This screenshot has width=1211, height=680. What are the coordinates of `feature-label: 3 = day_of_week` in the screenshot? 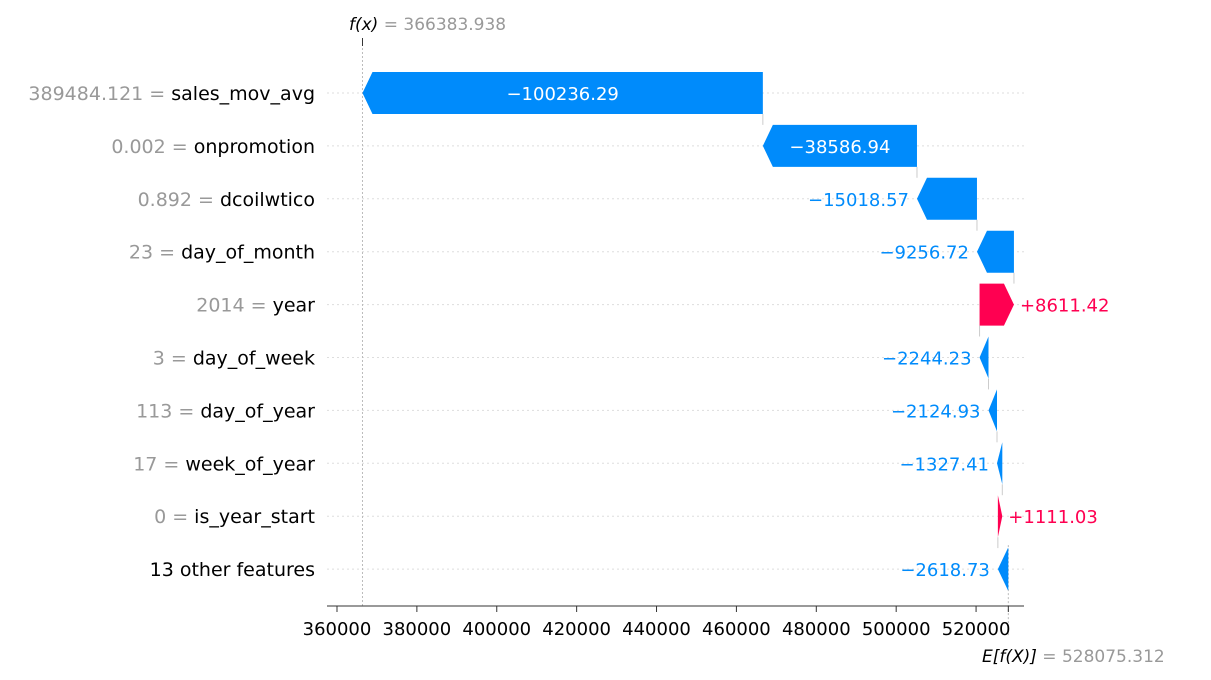 It's located at (234, 359).